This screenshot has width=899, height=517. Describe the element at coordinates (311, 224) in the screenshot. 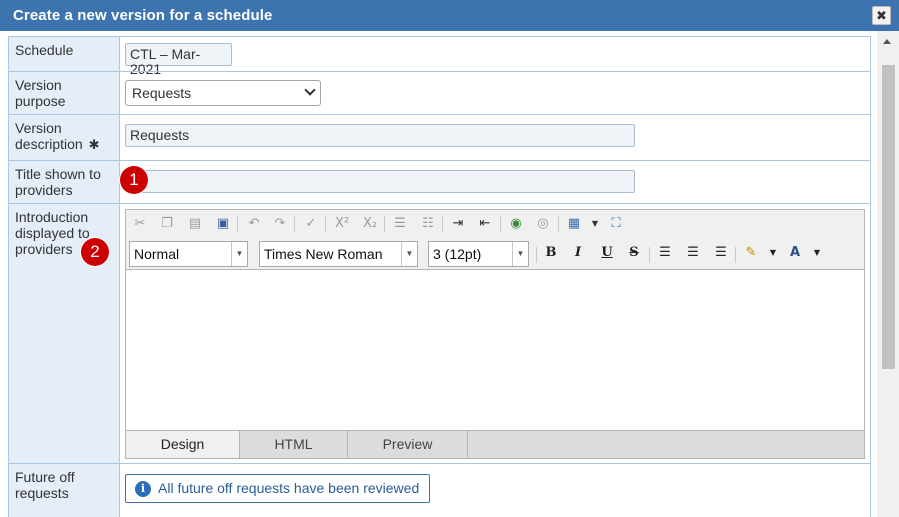

I see `spellcheck-icon: ✓` at that location.